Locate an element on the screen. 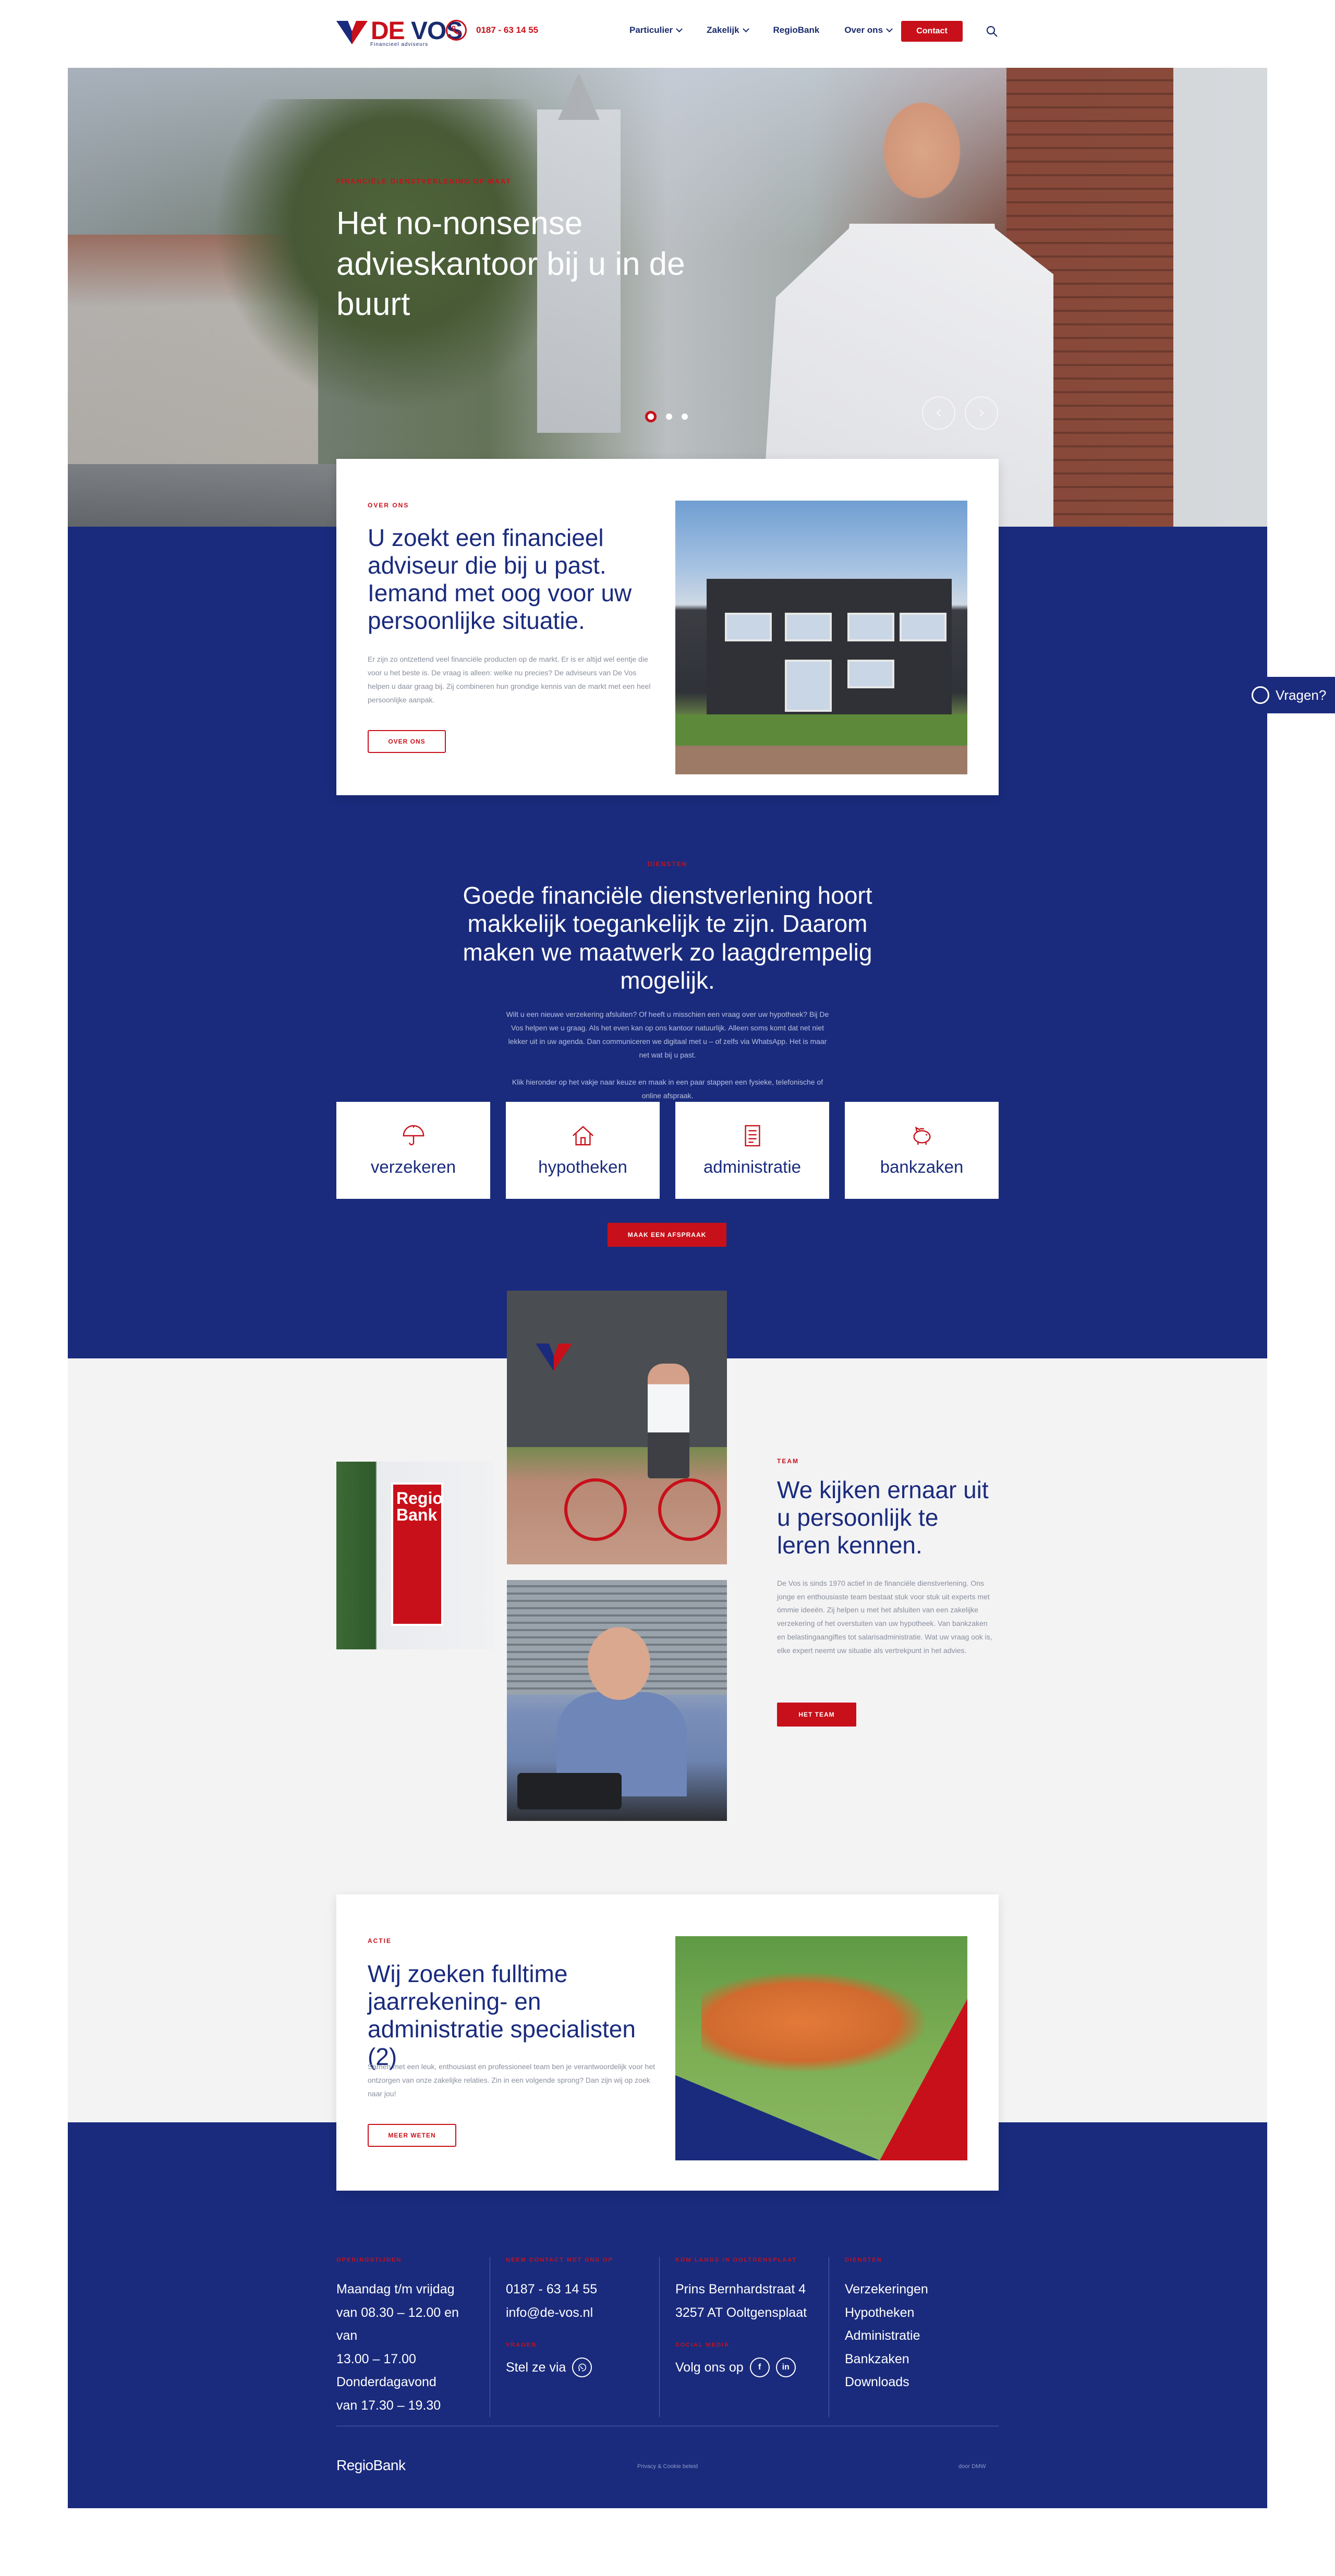 This screenshot has height=2576, width=1335. about-kicker: OVER ONS is located at coordinates (389, 505).